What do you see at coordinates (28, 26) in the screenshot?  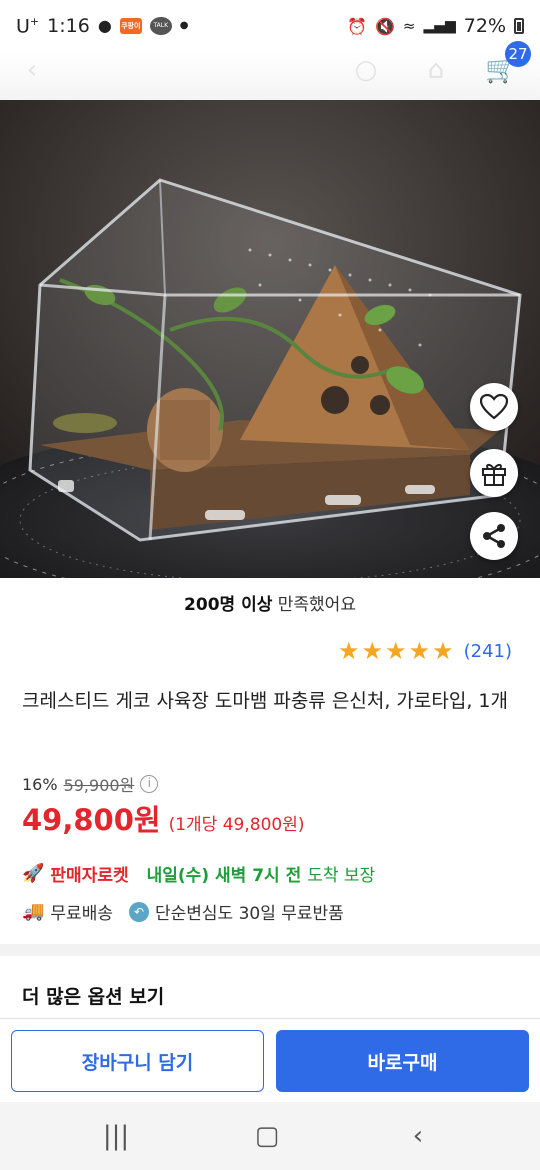 I see `carrier-label: U+` at bounding box center [28, 26].